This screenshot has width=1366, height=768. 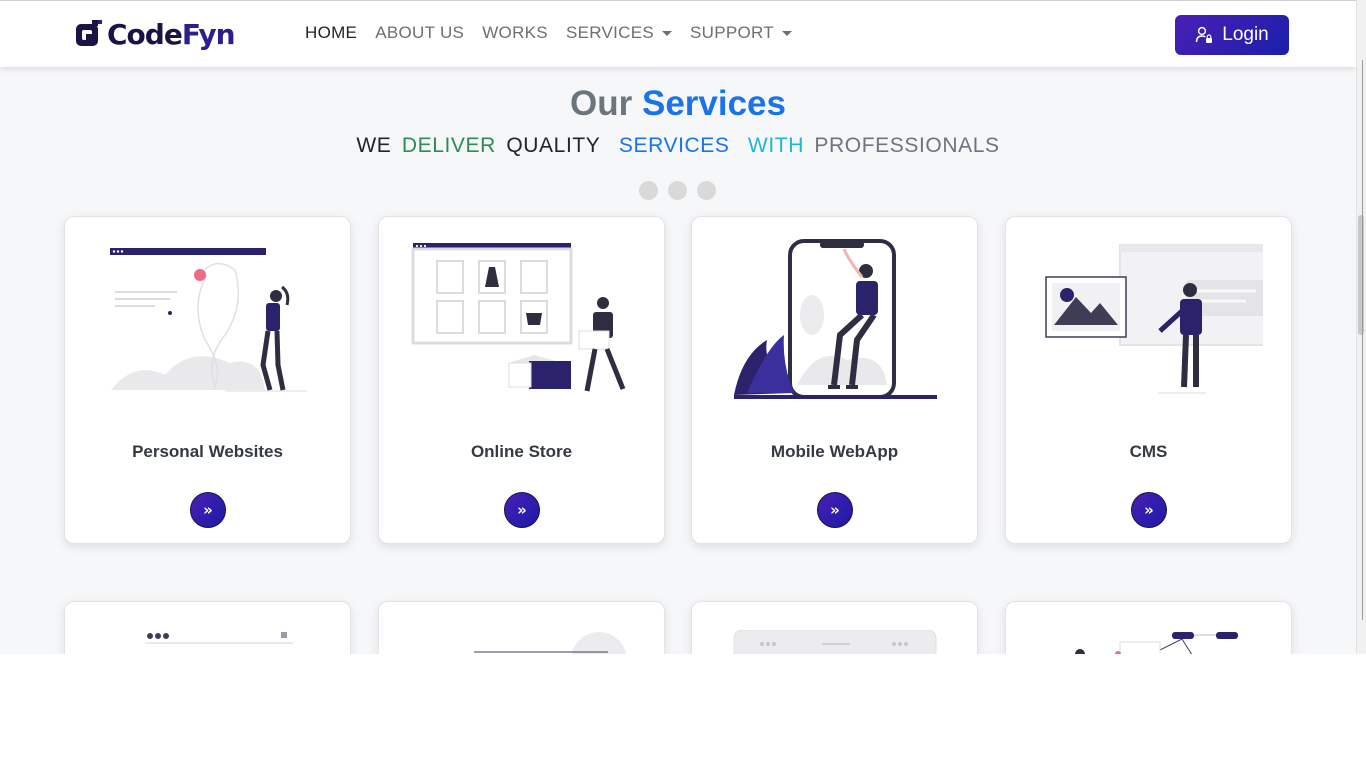 I want to click on section-title: Our Services, so click(x=678, y=103).